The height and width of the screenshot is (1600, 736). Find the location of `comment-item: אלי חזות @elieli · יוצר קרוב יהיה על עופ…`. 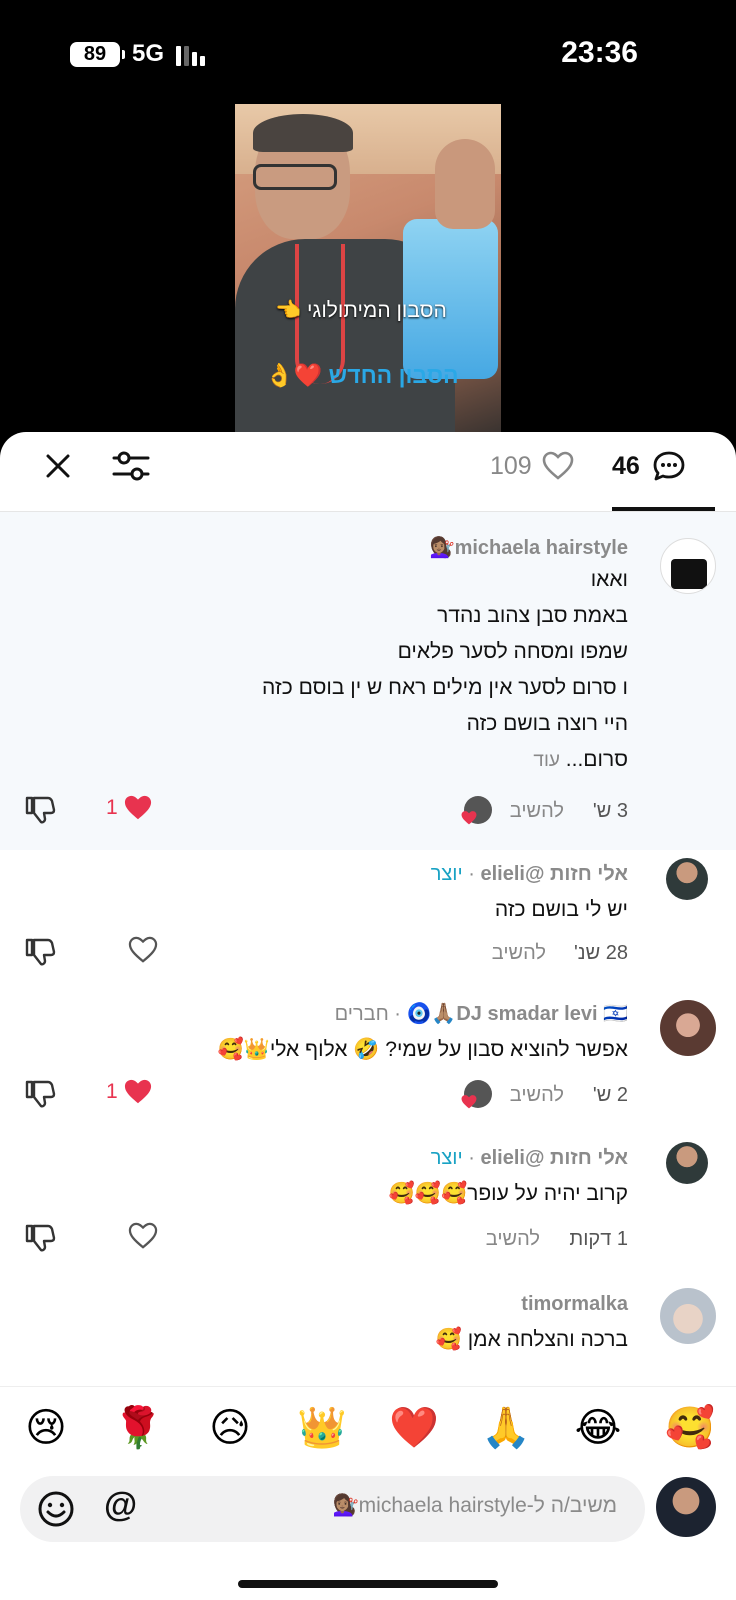

comment-item: אלי חזות @elieli · יוצר קרוב יהיה על עופ… is located at coordinates (368, 1203).